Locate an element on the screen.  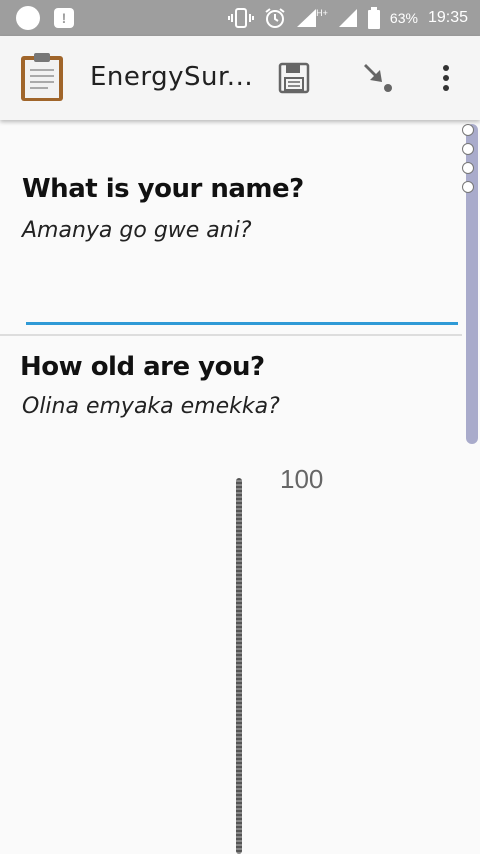
page-dots is located at coordinates (469, 162).